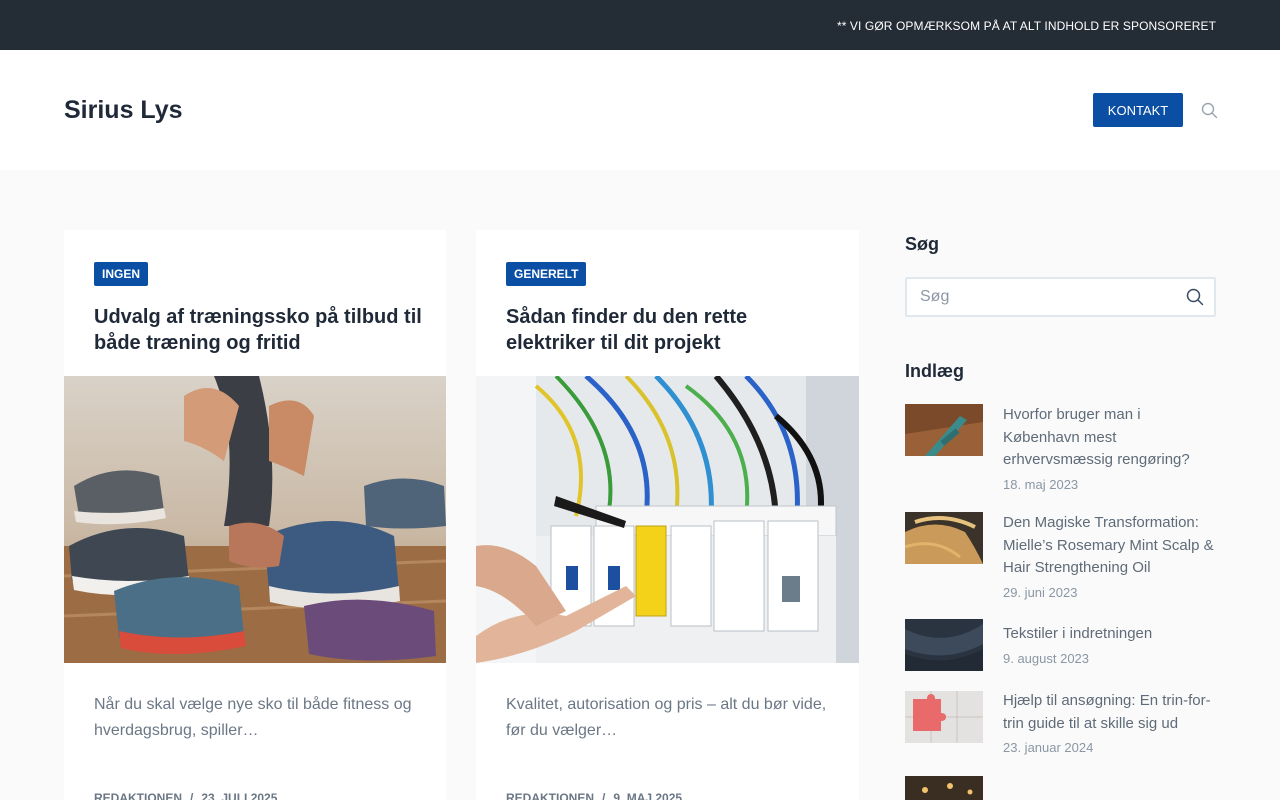  Describe the element at coordinates (1138, 110) in the screenshot. I see `contact-button: KONTAKT` at that location.